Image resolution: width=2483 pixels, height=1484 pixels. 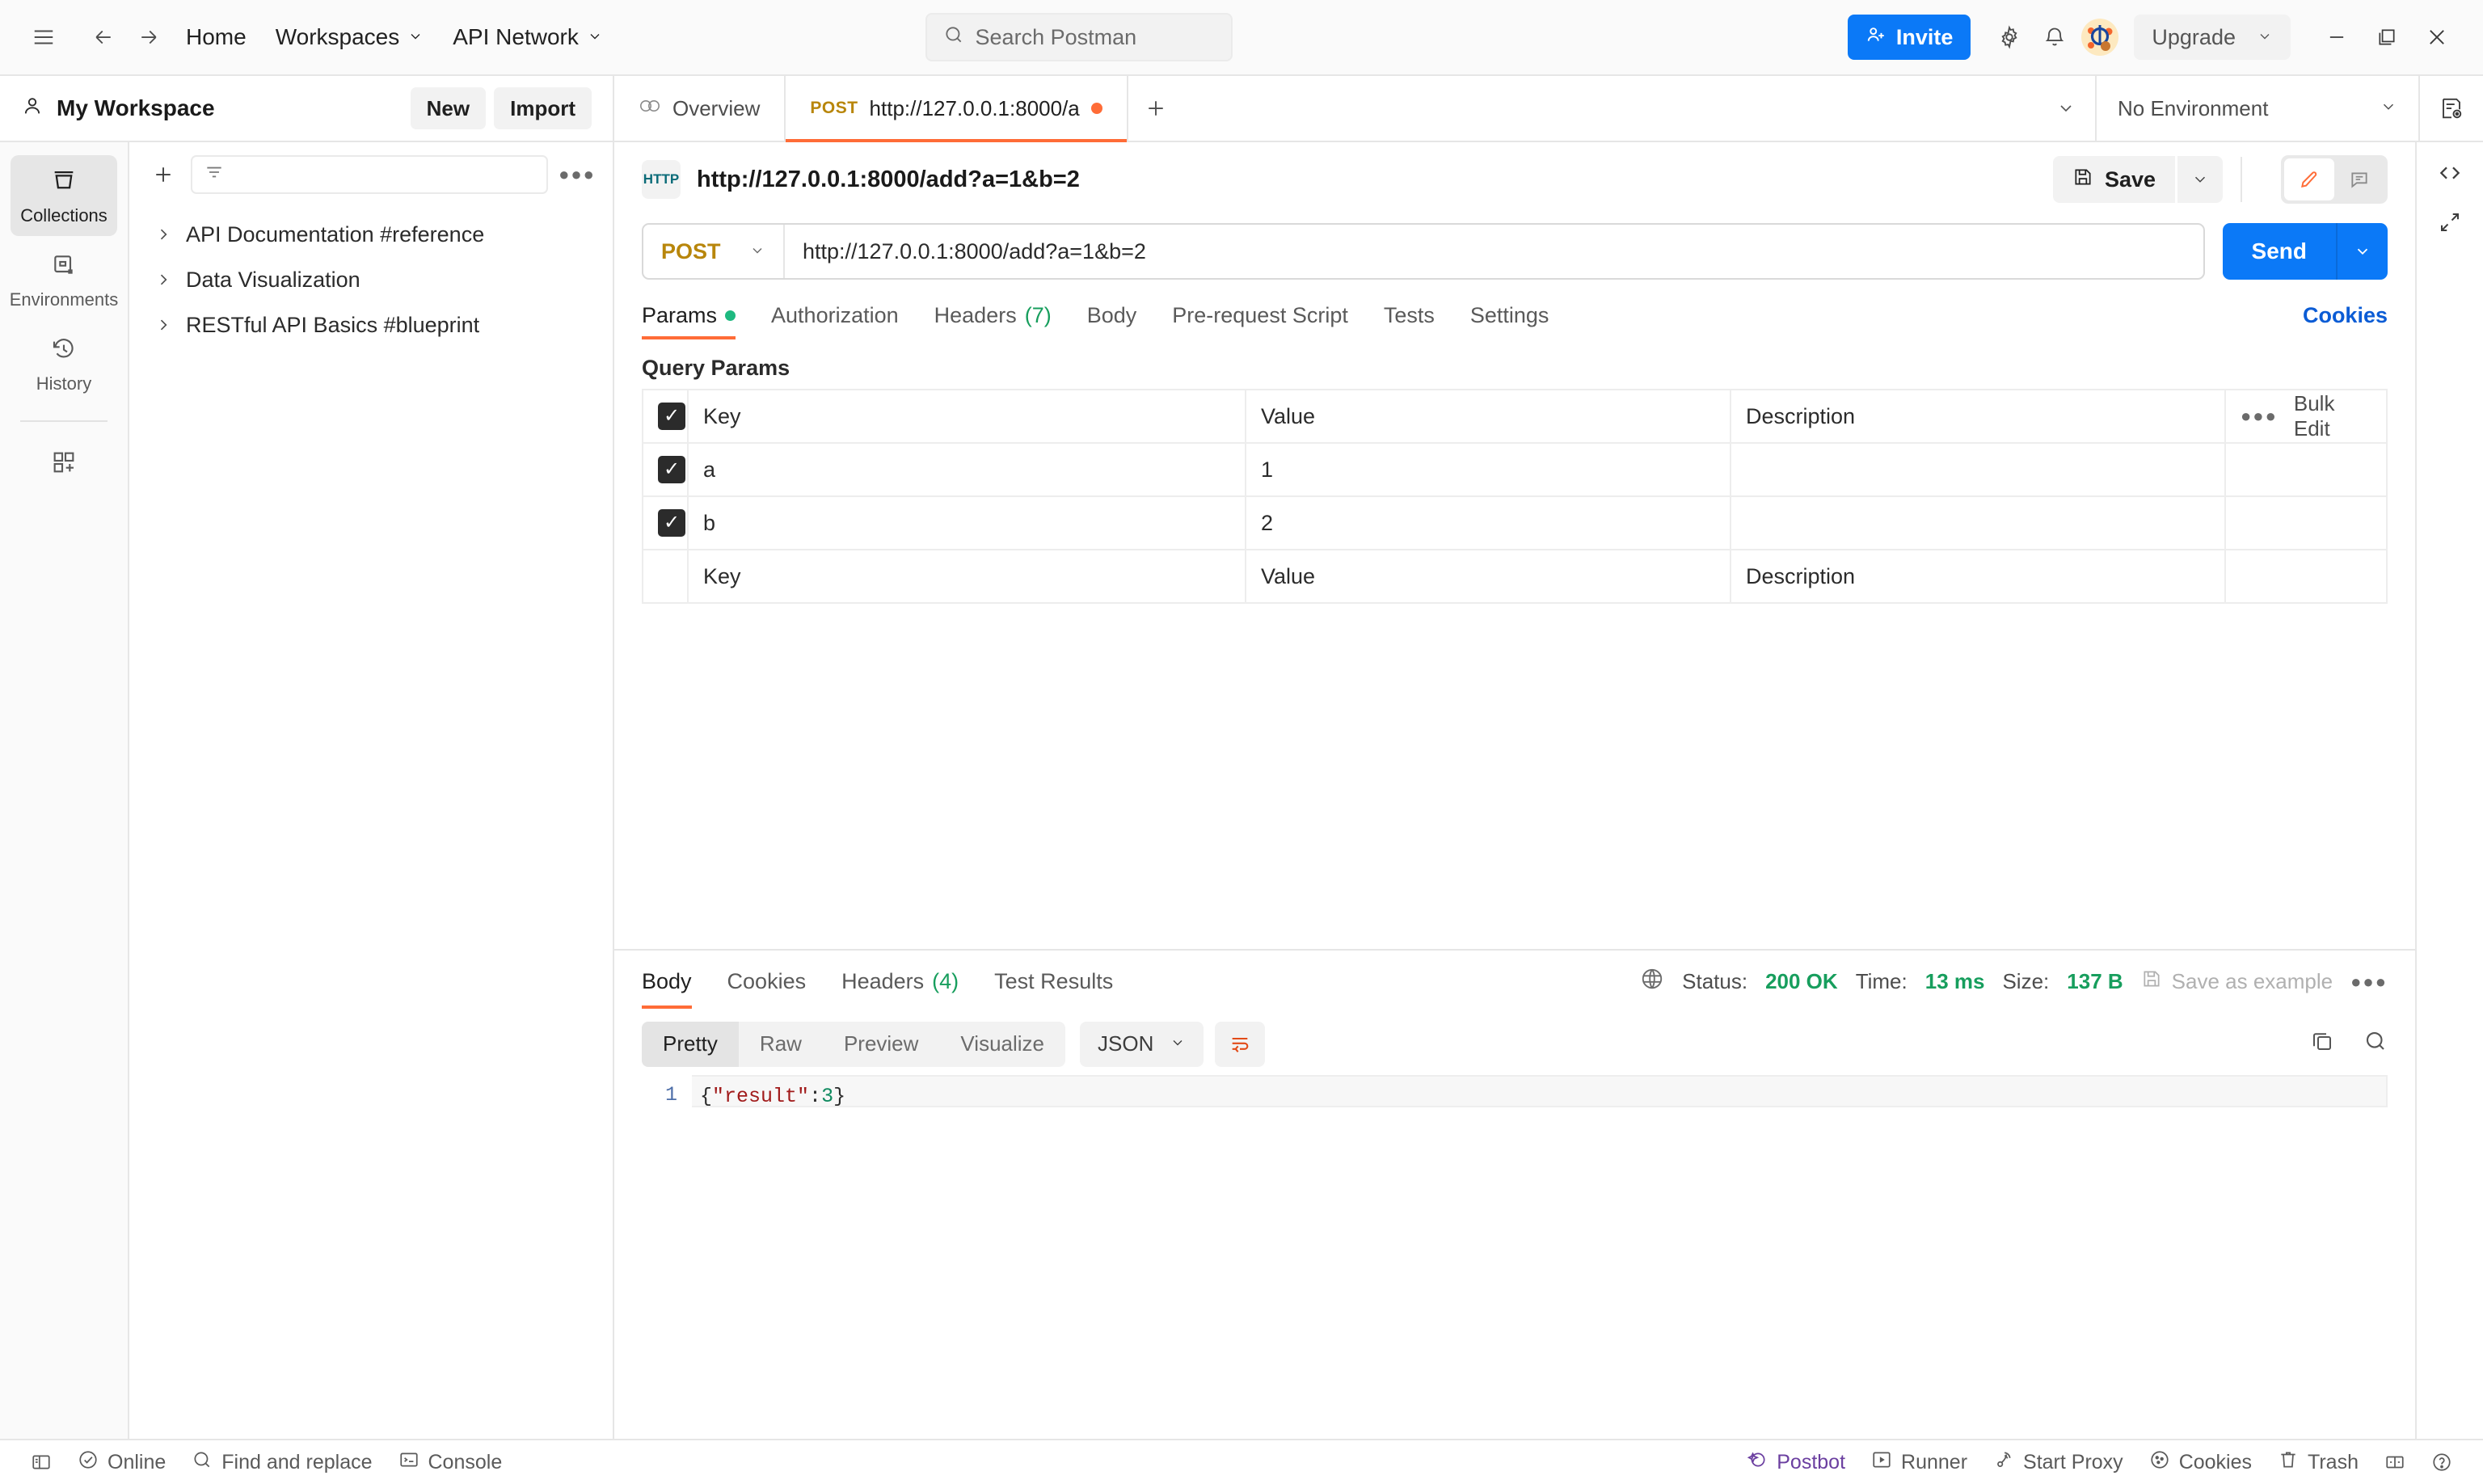 What do you see at coordinates (1409, 315) in the screenshot?
I see `tab-tests: Tests` at bounding box center [1409, 315].